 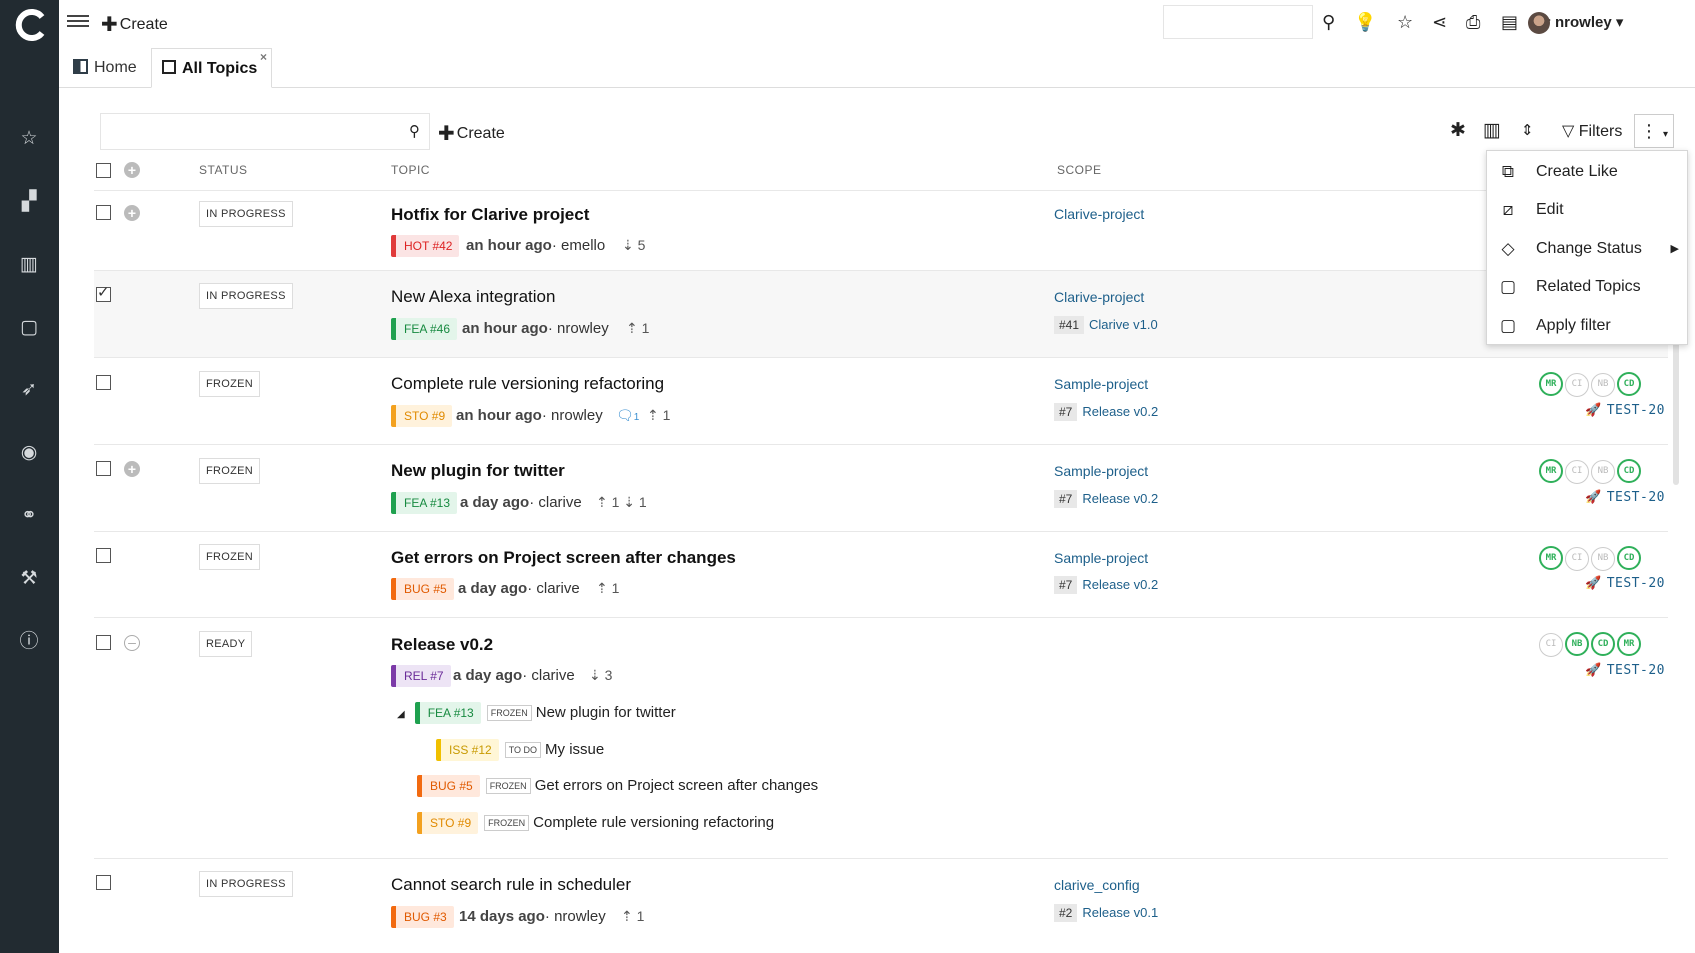 I want to click on topic-search-input, so click(x=265, y=131).